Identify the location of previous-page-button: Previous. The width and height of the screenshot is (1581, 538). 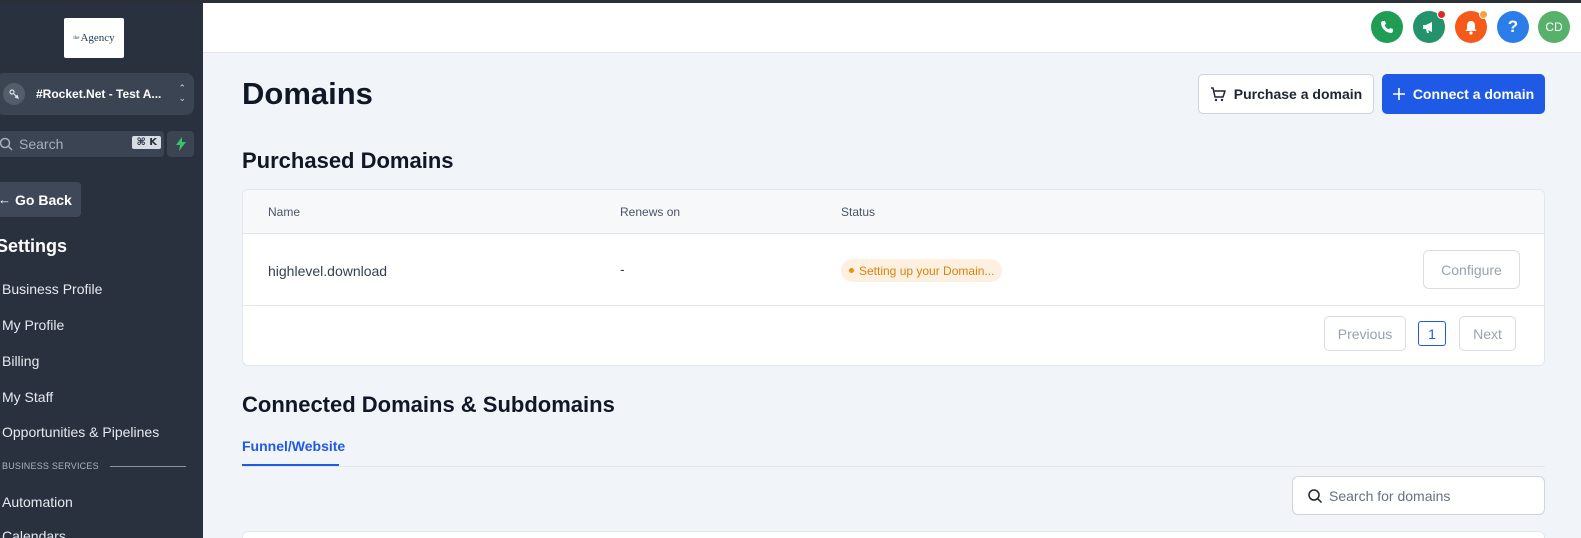
(1365, 333).